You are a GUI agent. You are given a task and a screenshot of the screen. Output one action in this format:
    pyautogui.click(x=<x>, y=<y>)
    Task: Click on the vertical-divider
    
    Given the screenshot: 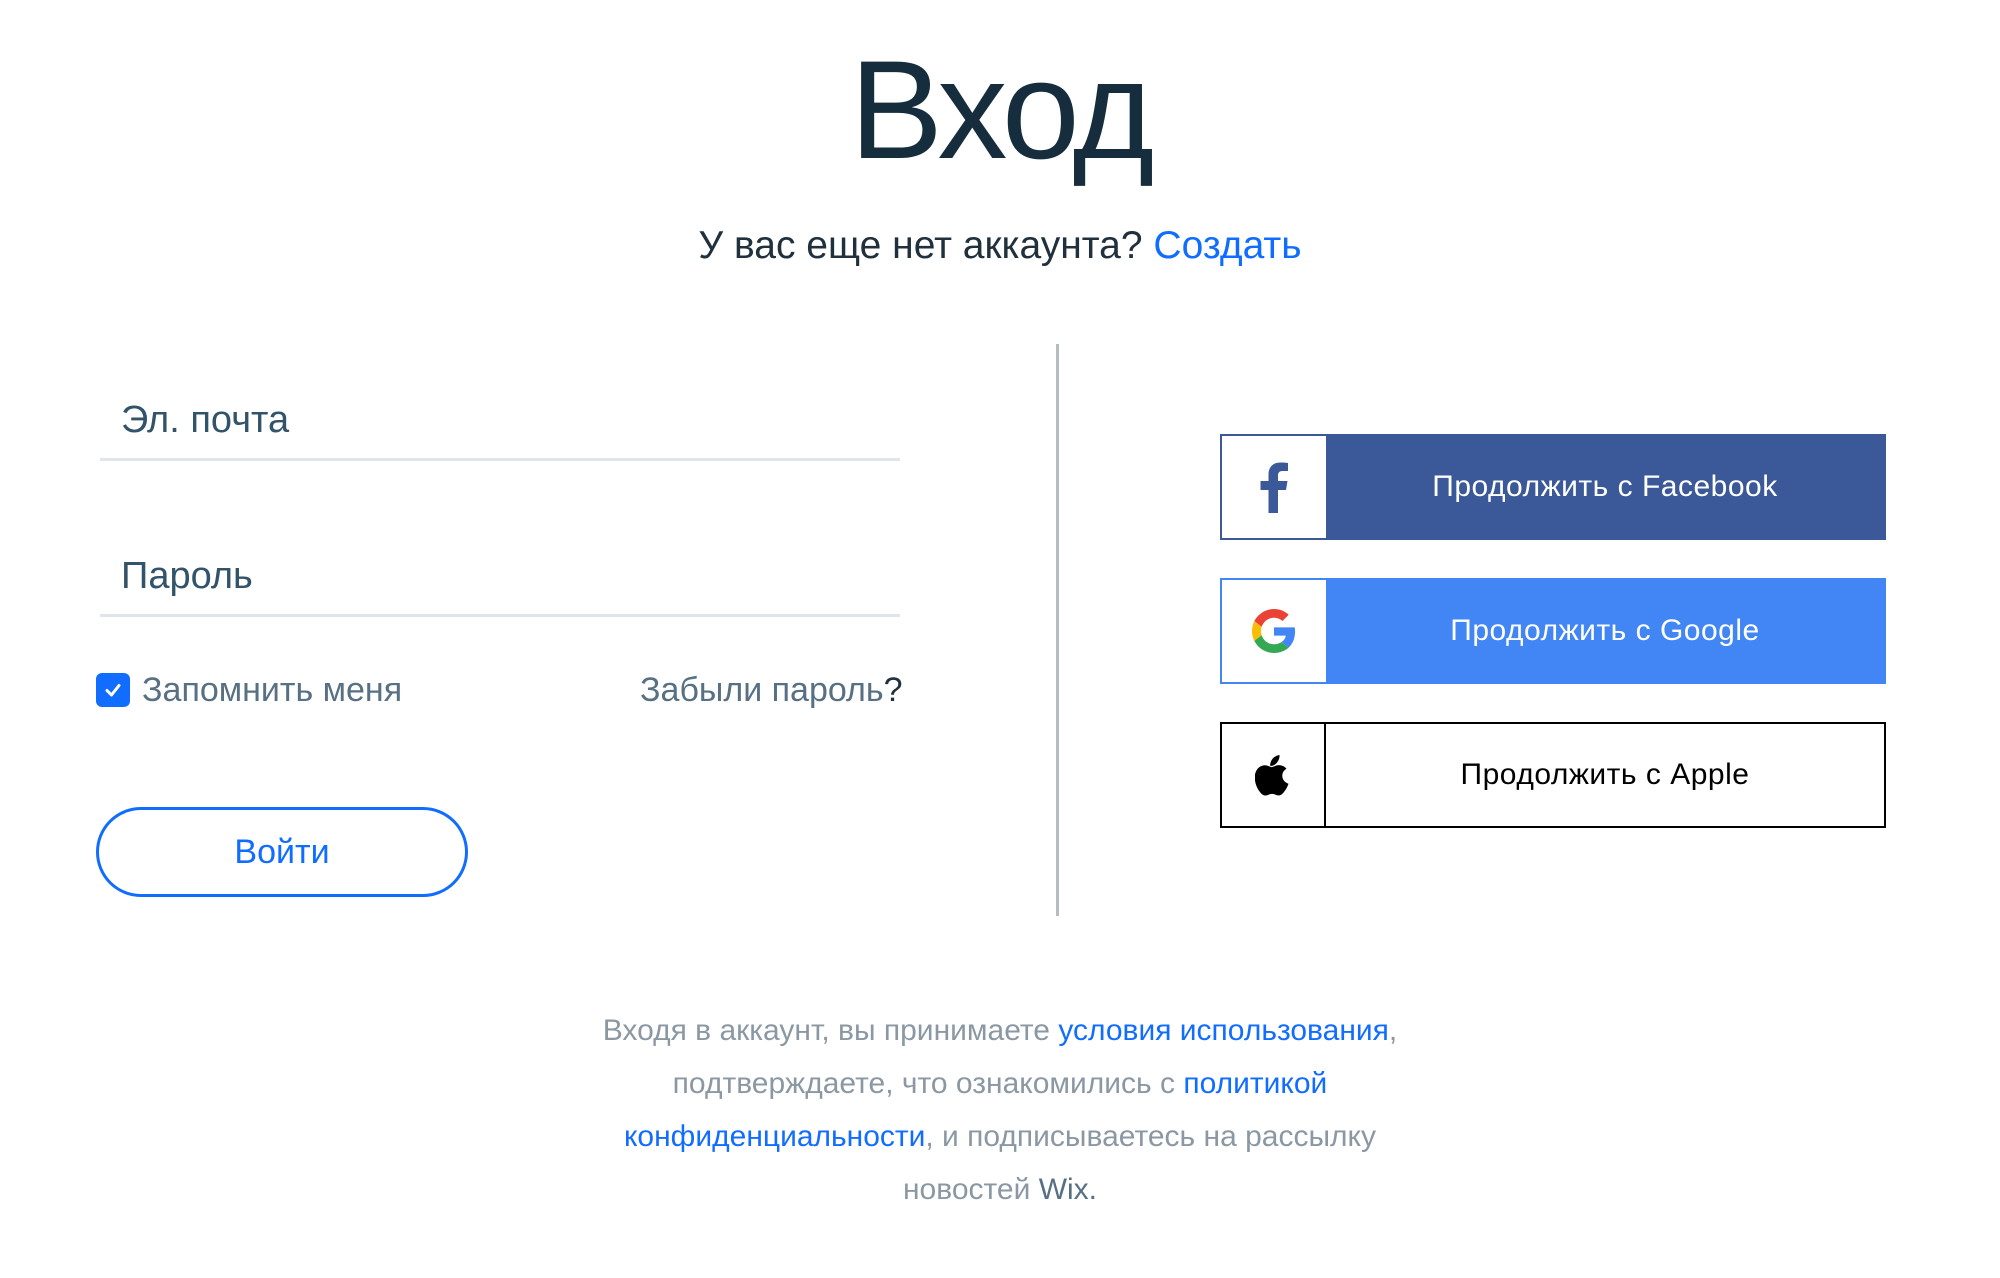 What is the action you would take?
    pyautogui.click(x=1057, y=630)
    